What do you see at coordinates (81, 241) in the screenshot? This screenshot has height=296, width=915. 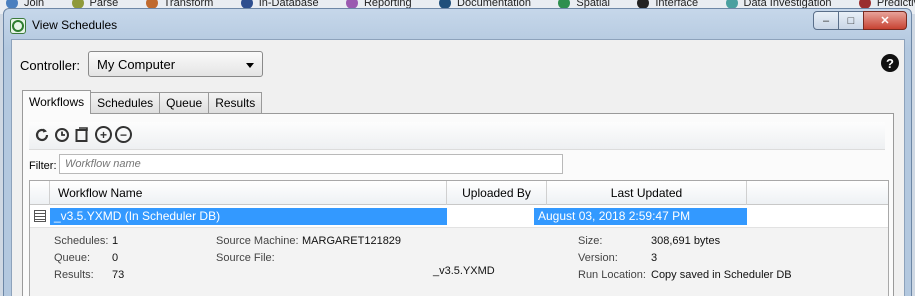 I see `schedules-label: Schedules:` at bounding box center [81, 241].